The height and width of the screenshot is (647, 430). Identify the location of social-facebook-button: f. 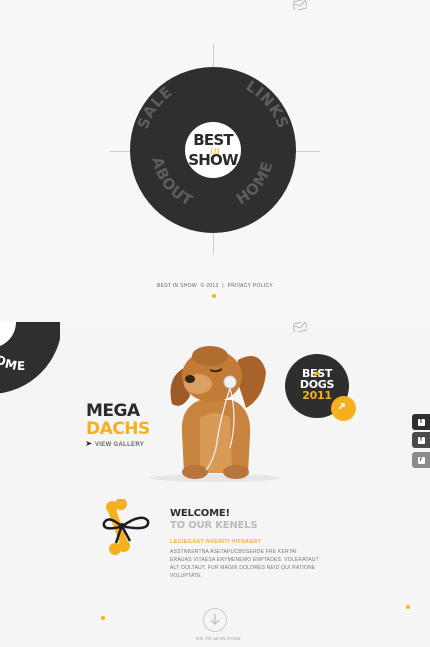
(421, 440).